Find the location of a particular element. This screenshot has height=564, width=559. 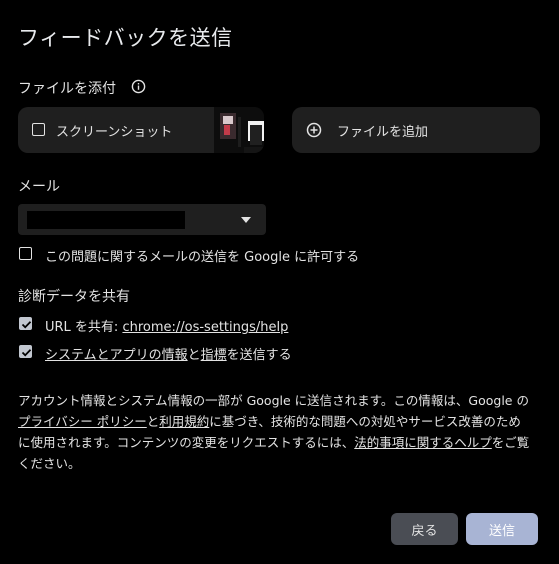

metrics-link: 指標 is located at coordinates (214, 355).